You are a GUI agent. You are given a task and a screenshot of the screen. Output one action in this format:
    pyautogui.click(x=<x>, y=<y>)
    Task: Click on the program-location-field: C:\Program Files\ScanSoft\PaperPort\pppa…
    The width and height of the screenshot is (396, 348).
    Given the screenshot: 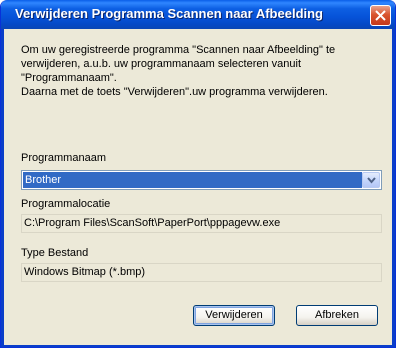 What is the action you would take?
    pyautogui.click(x=201, y=223)
    